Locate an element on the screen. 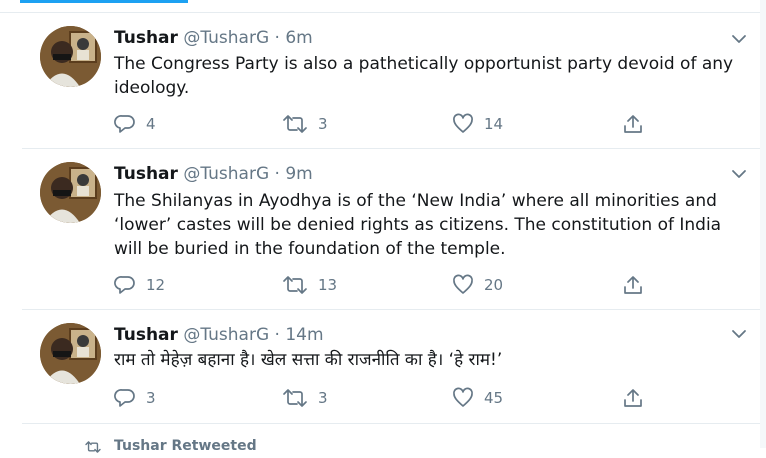 The image size is (766, 458). retweet-button: 13 is located at coordinates (309, 285).